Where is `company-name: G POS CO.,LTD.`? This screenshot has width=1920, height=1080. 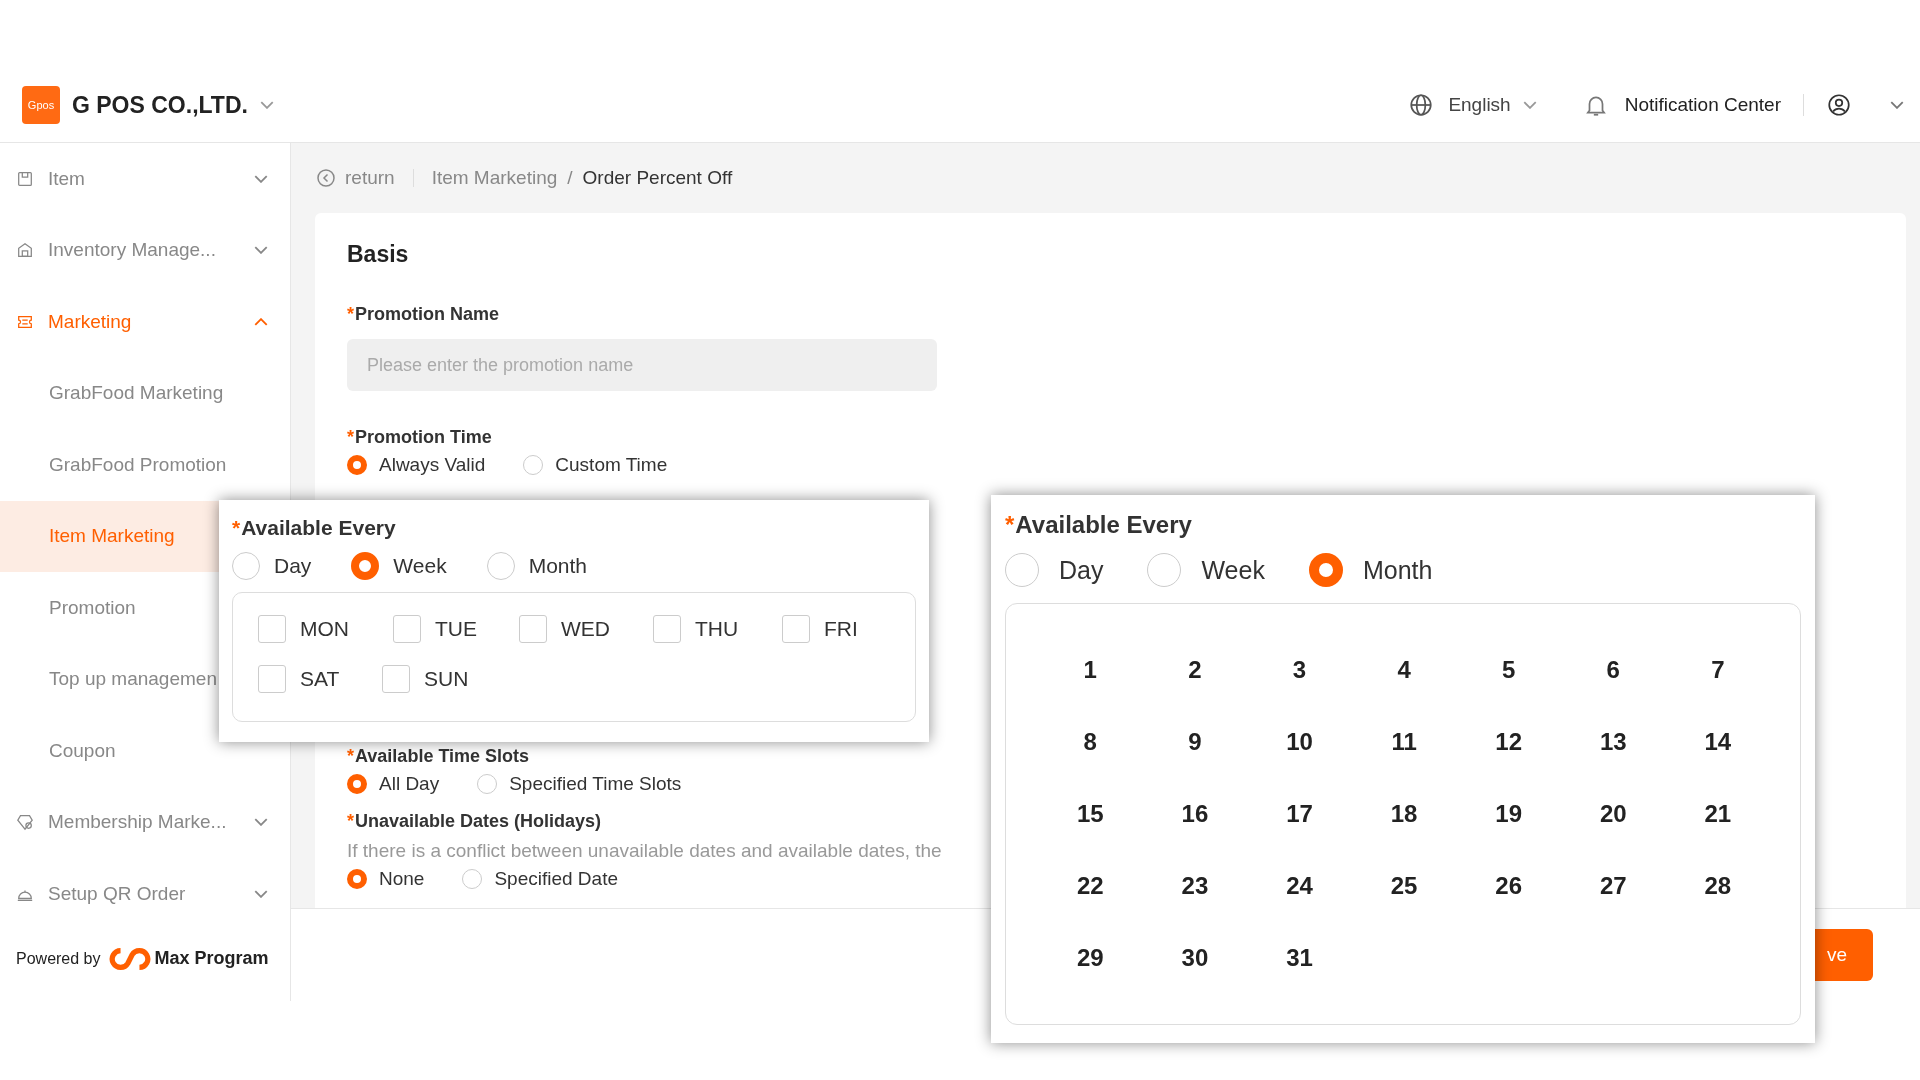 company-name: G POS CO.,LTD. is located at coordinates (160, 105).